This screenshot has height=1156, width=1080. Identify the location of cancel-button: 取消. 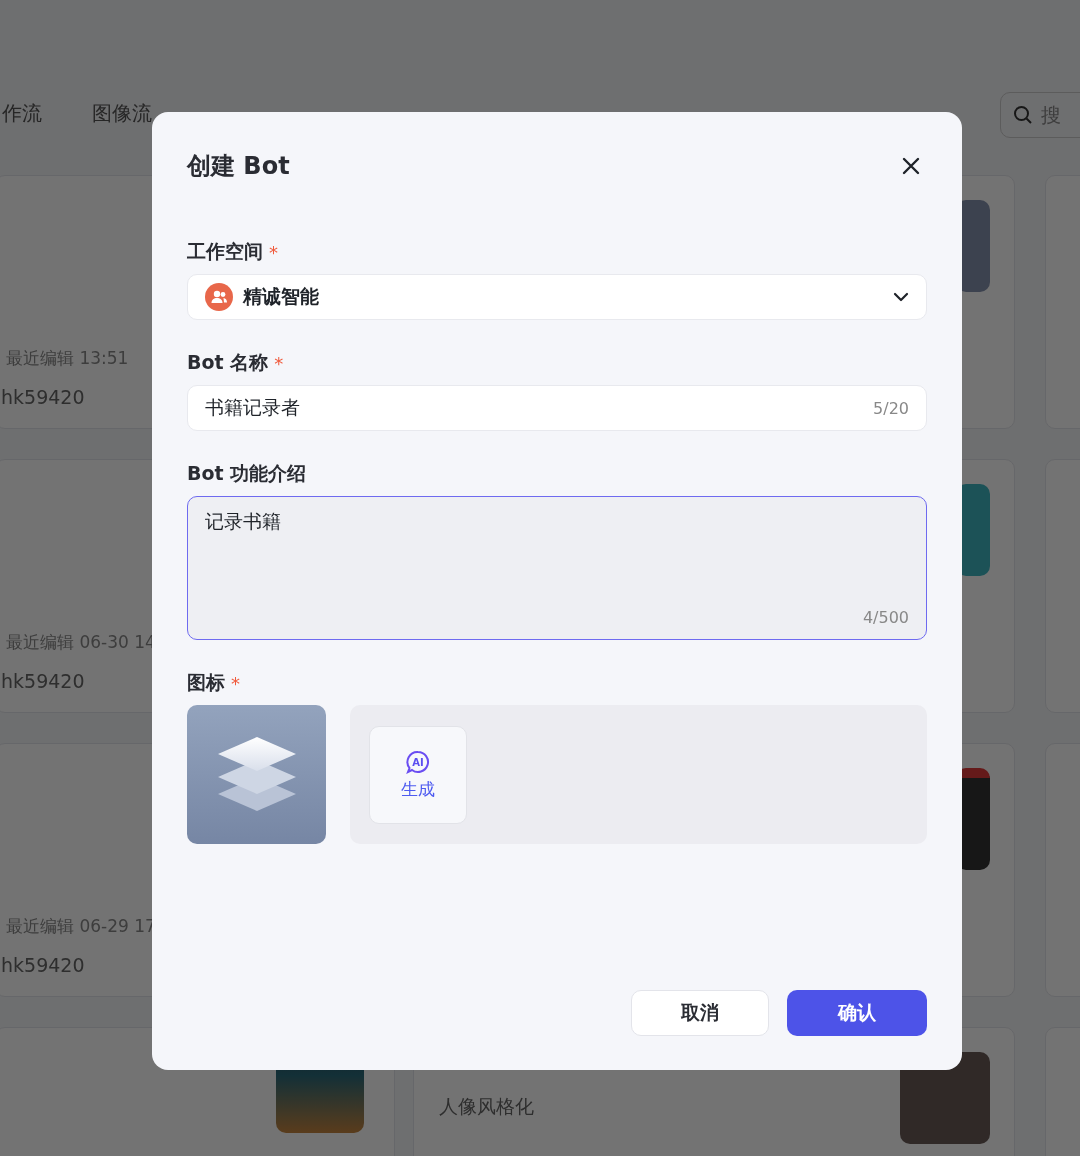
(700, 1013).